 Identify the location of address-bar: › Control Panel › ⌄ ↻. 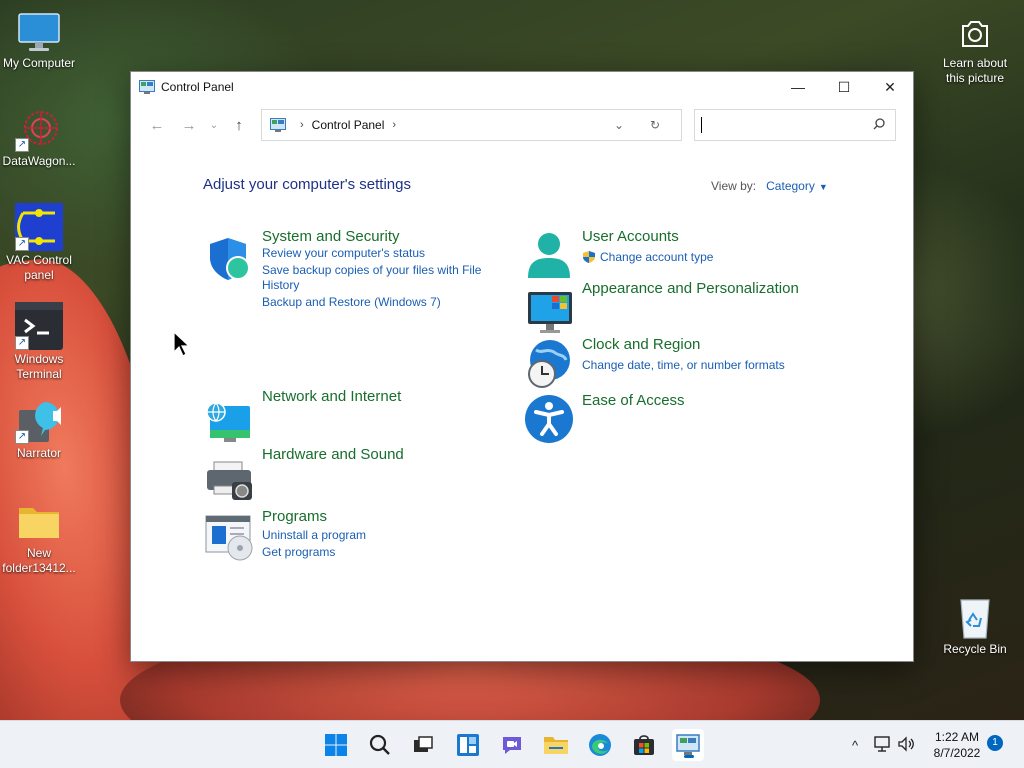
(471, 125).